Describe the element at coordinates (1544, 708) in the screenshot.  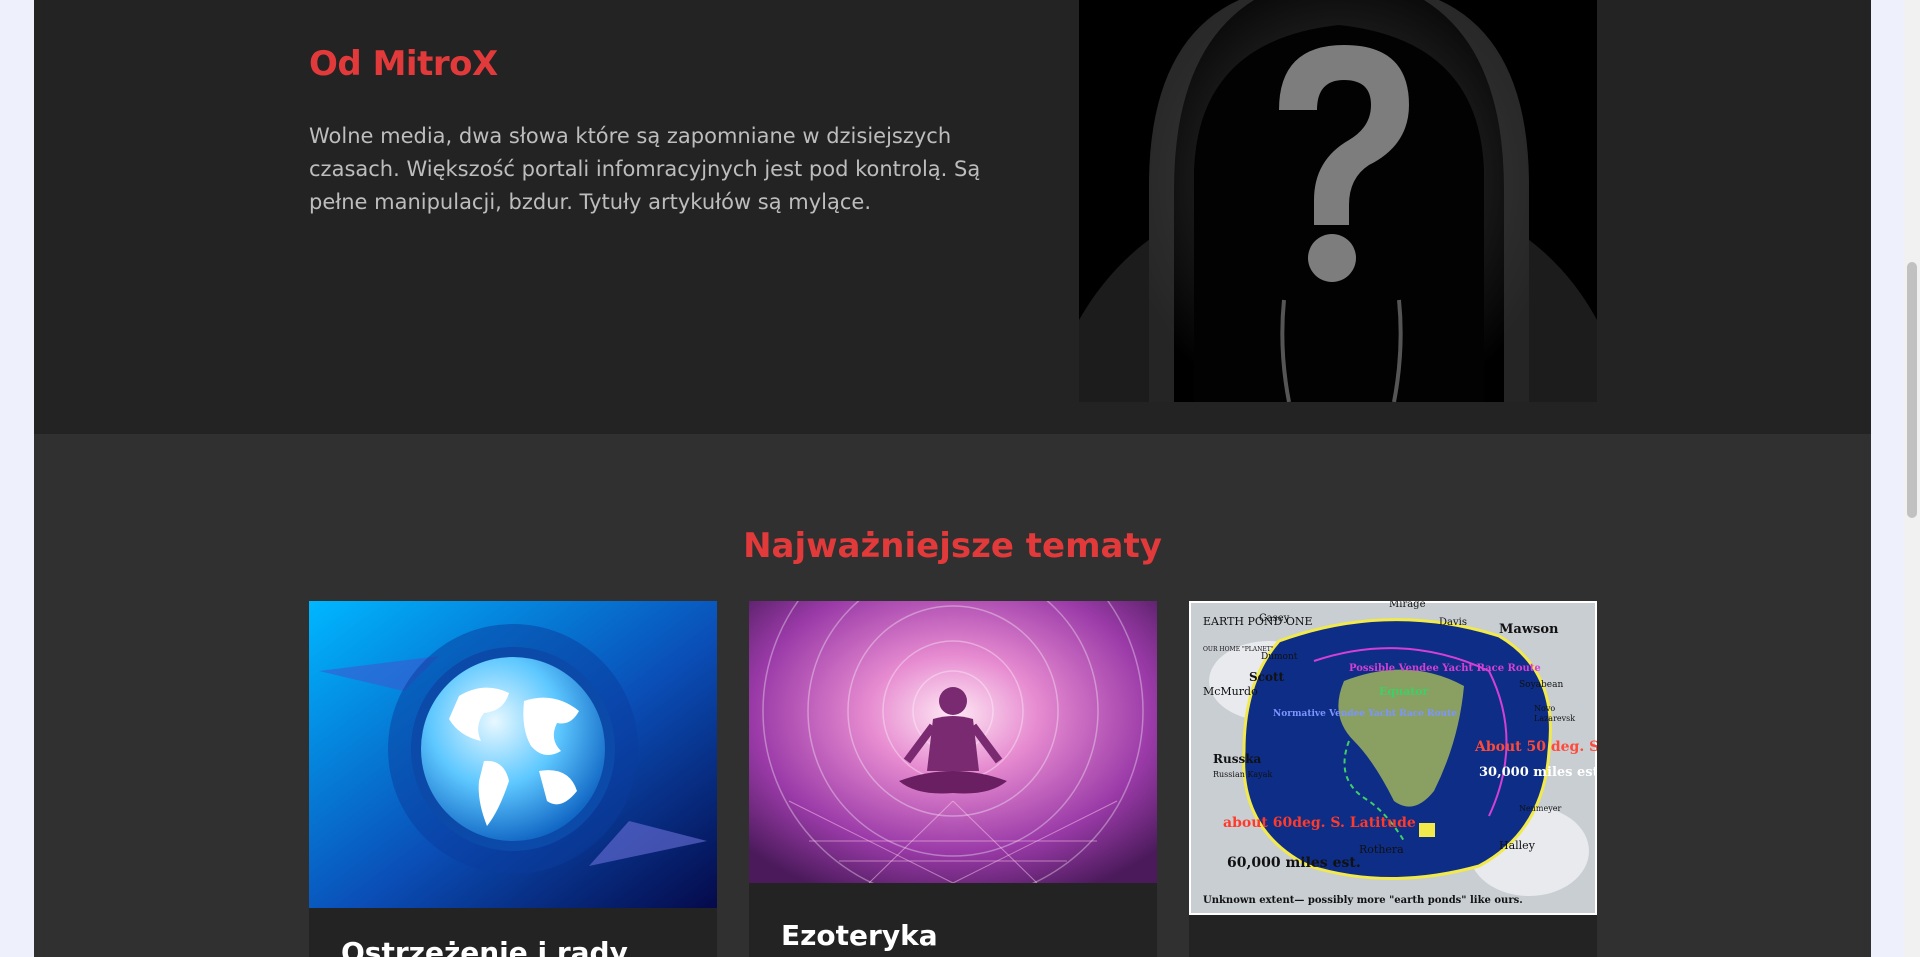
I see `svg-text: Novo` at that location.